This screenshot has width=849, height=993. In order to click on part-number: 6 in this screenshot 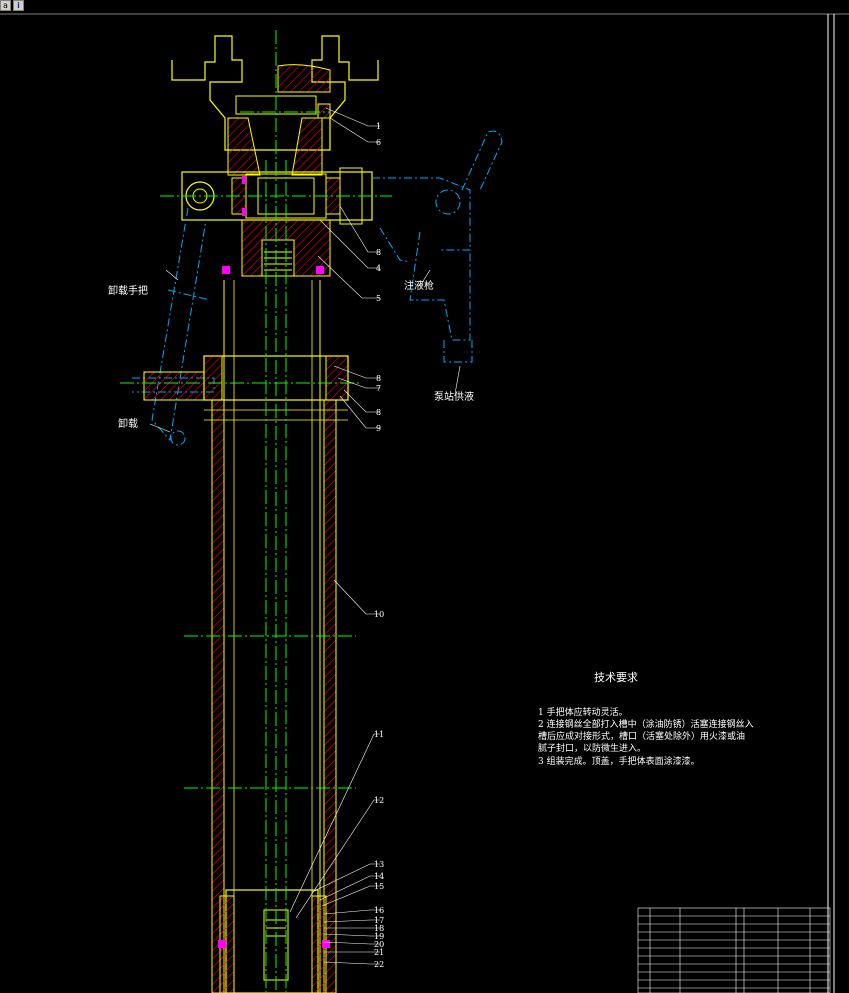, I will do `click(378, 142)`.